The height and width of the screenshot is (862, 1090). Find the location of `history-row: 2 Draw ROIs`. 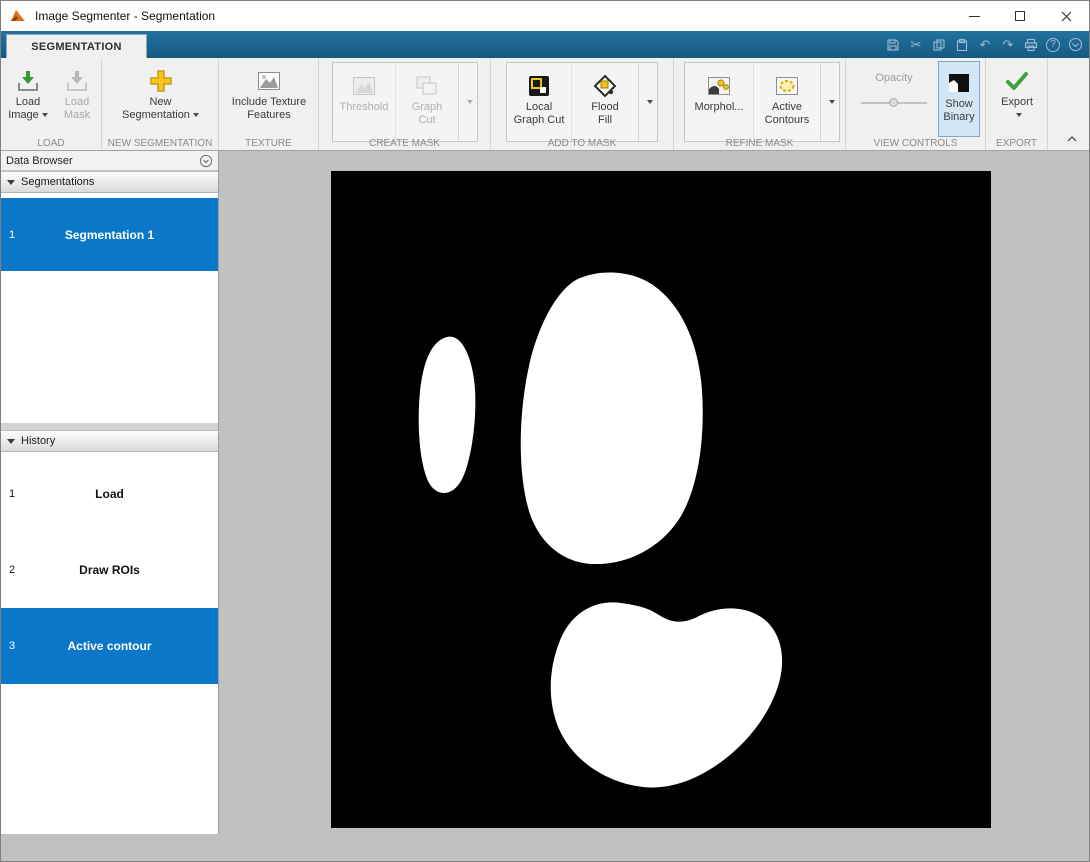

history-row: 2 Draw ROIs is located at coordinates (109, 570).